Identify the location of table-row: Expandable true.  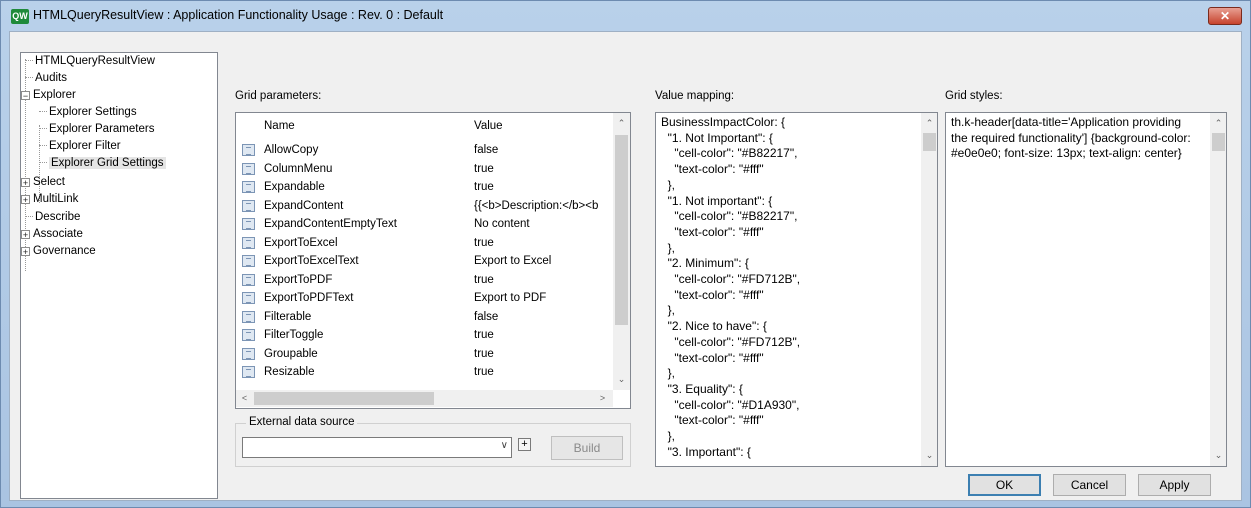
(429, 187).